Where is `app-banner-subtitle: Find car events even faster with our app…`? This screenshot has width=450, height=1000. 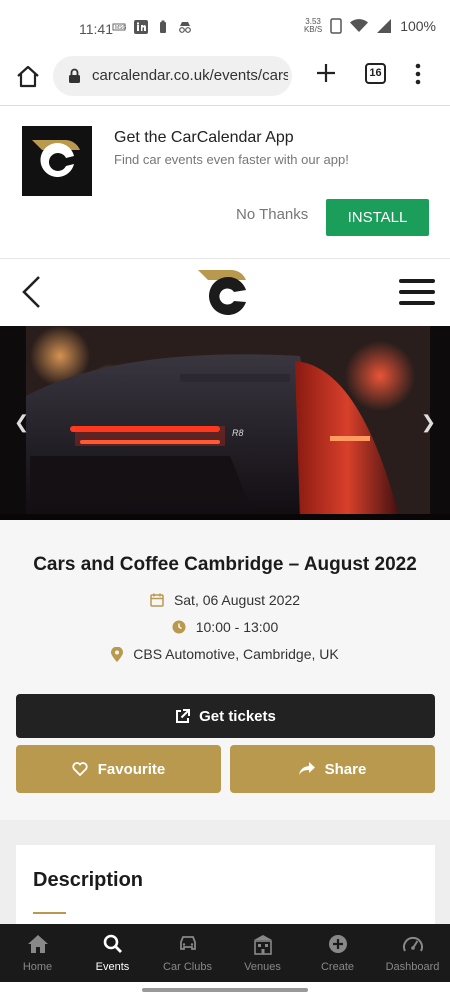 app-banner-subtitle: Find car events even faster with our app… is located at coordinates (231, 159).